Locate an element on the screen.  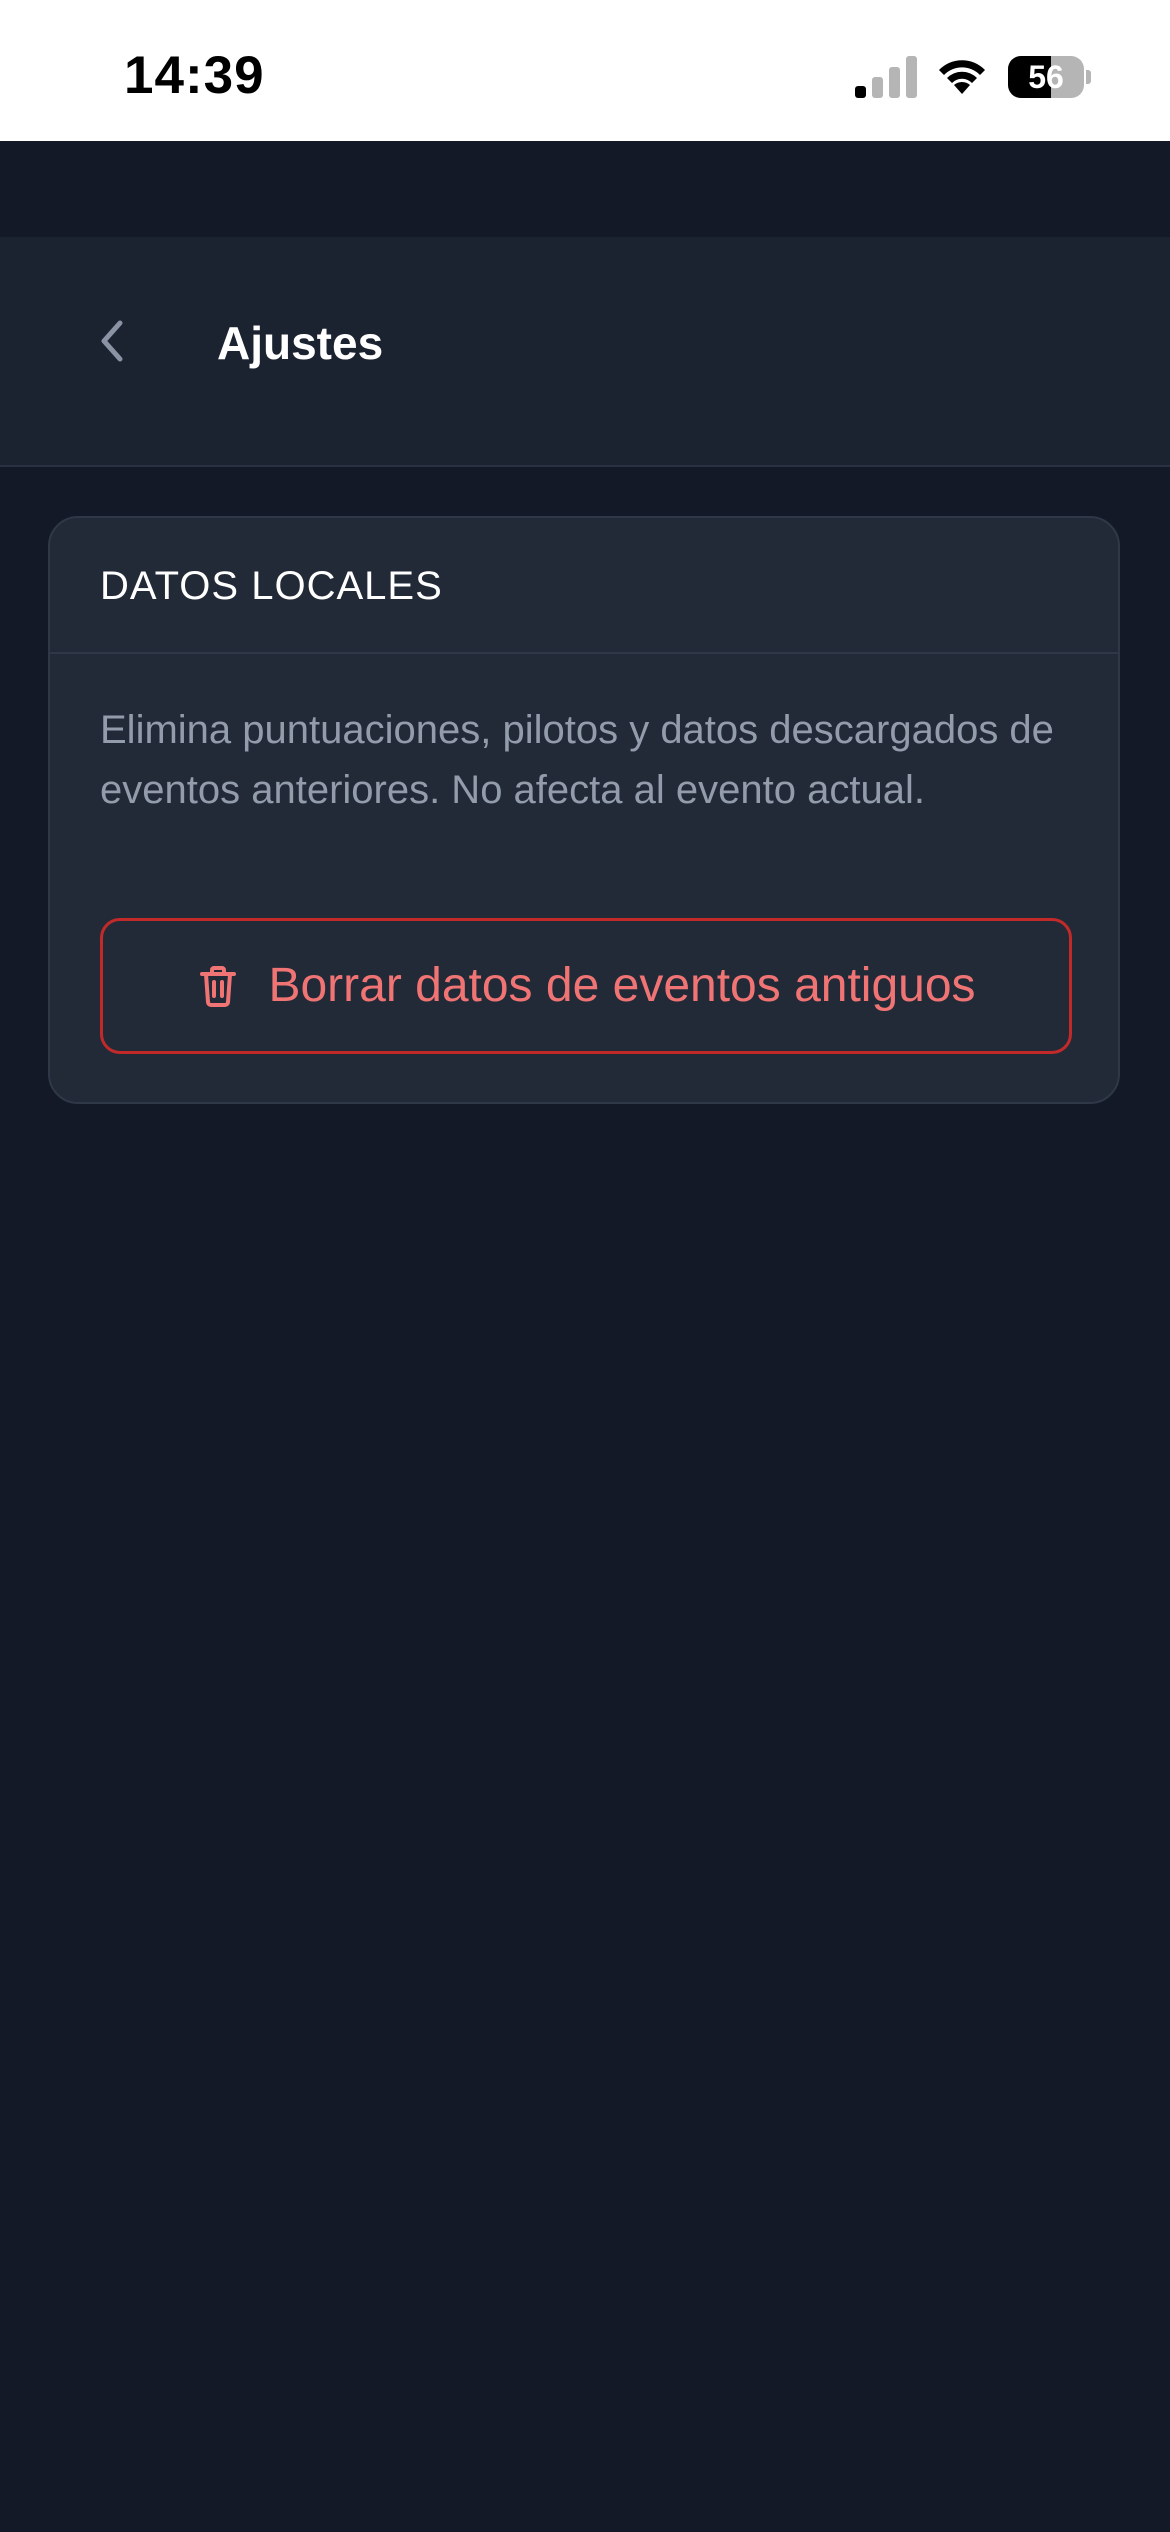
card-header: DATOS LOCALES is located at coordinates (584, 586).